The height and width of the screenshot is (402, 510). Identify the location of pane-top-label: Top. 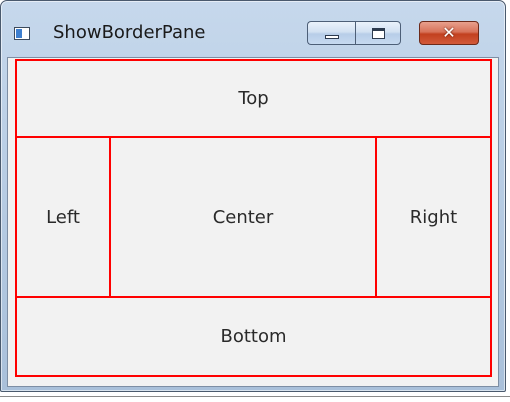
(253, 98).